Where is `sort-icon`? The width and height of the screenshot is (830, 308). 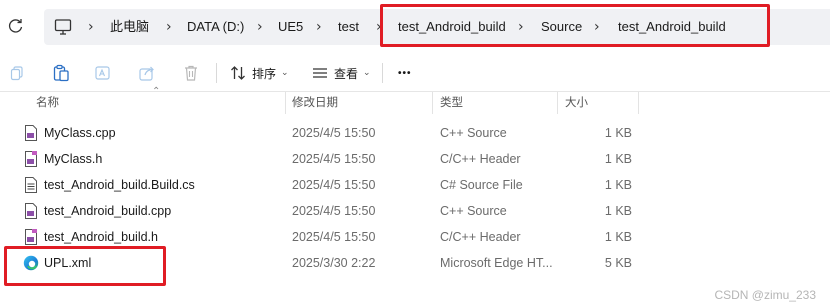
sort-icon is located at coordinates (238, 73).